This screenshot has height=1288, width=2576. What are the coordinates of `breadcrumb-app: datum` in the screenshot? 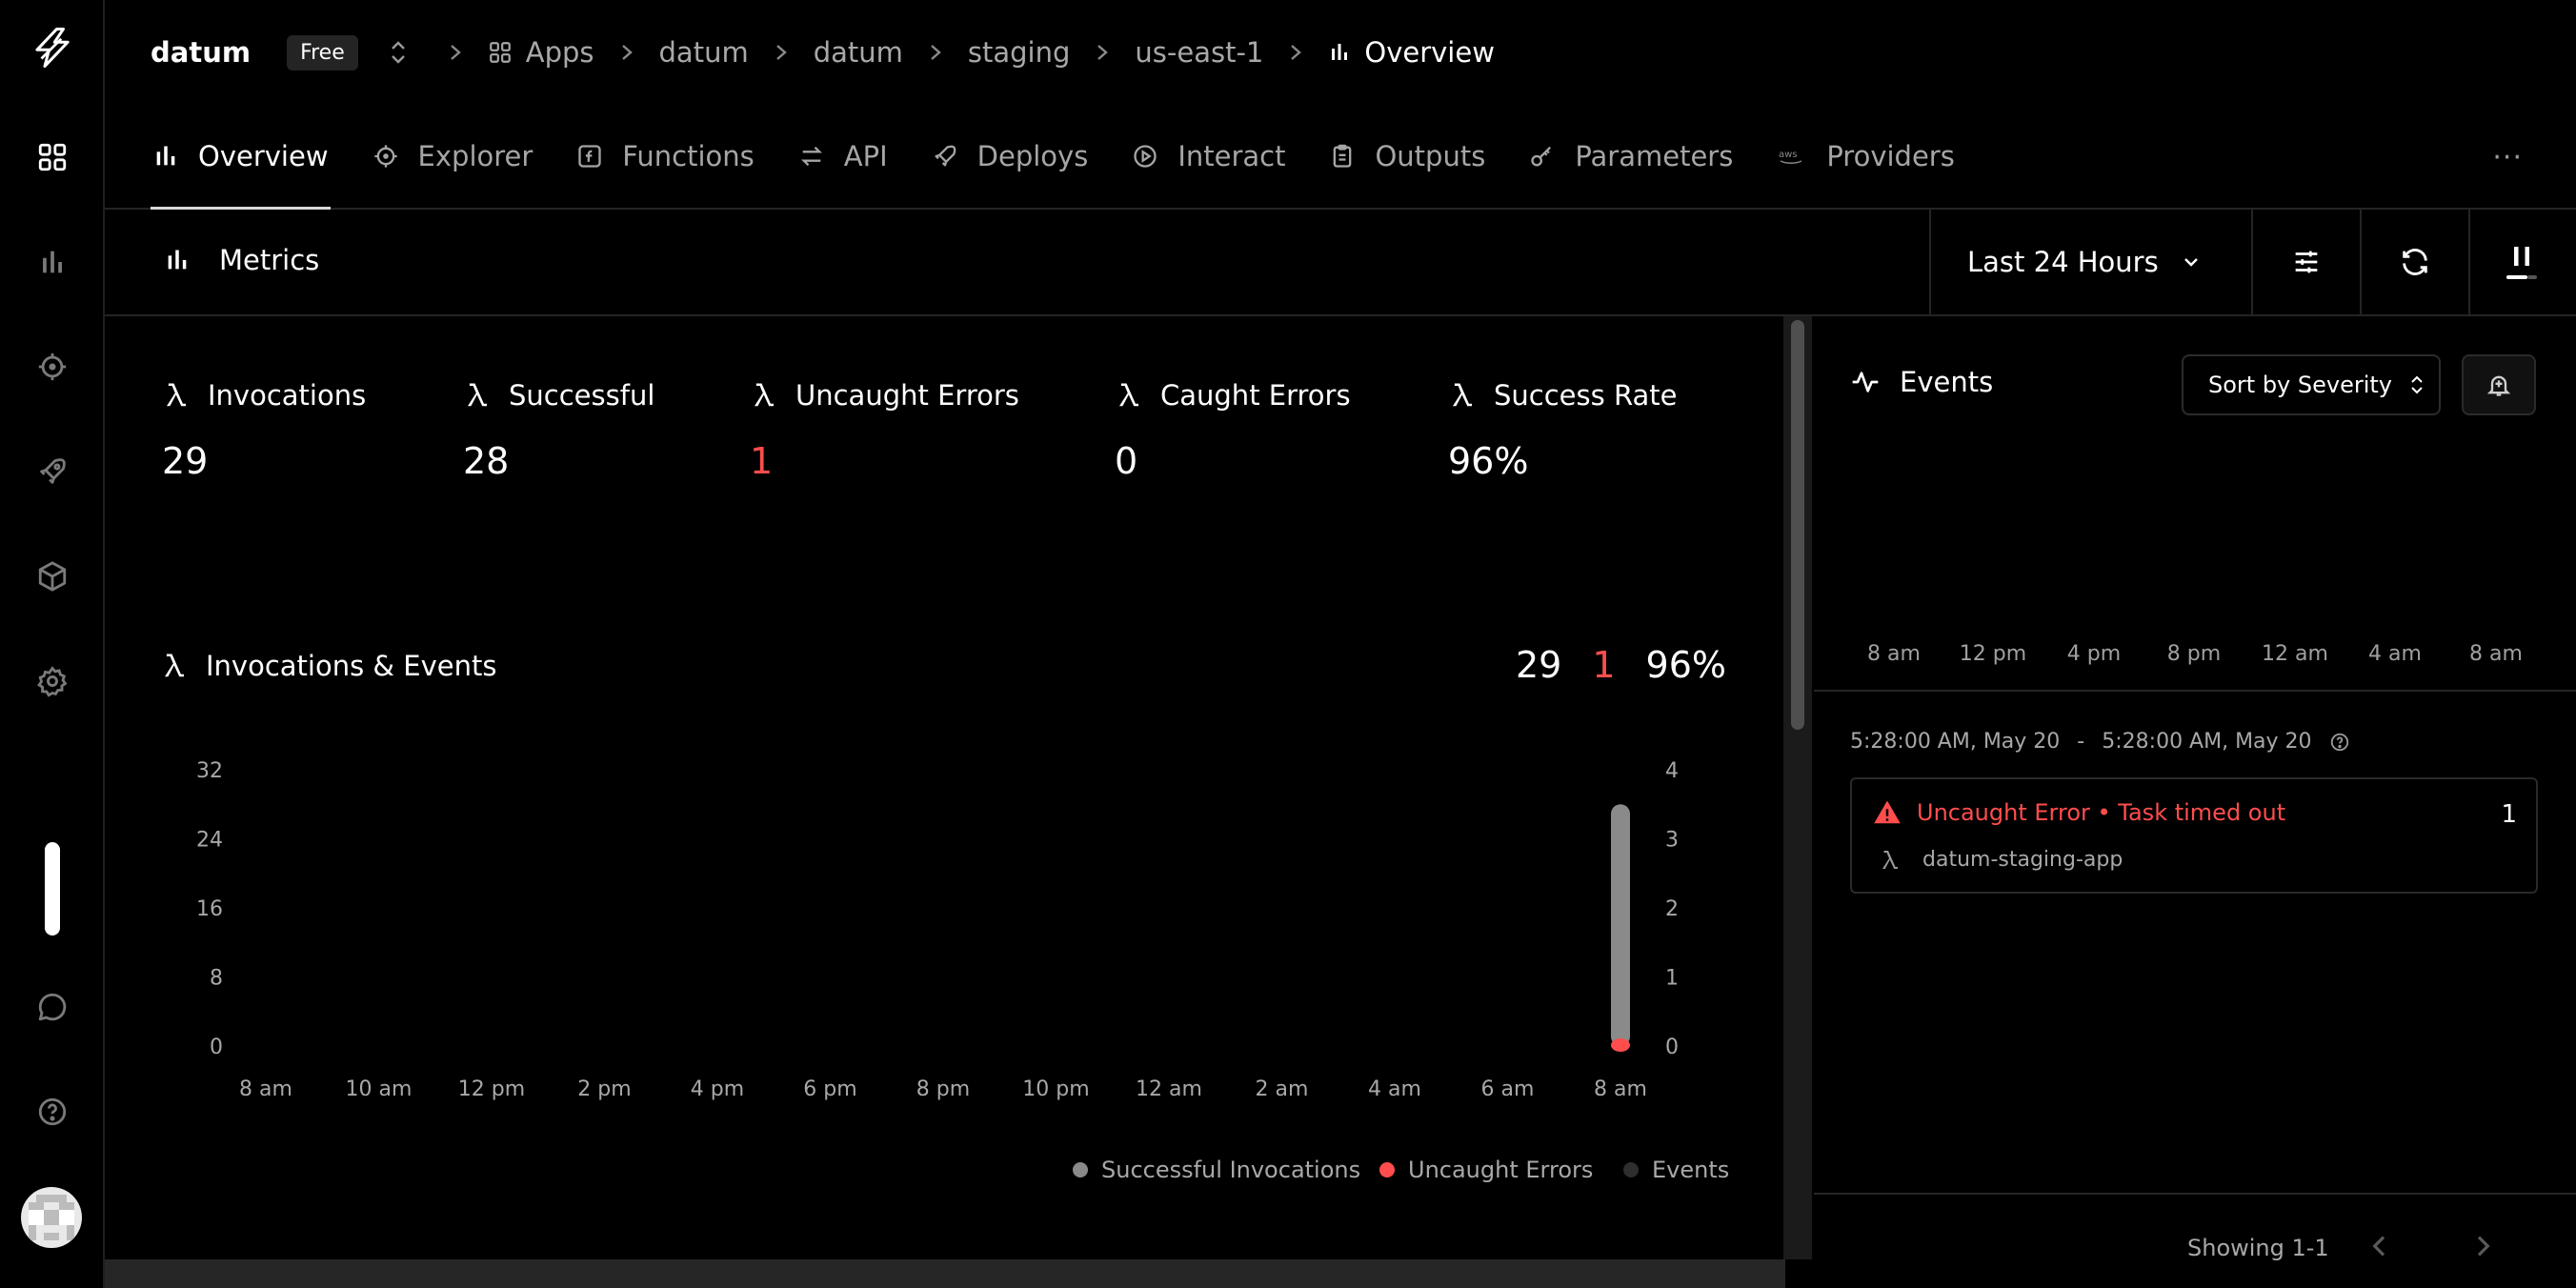 It's located at (859, 53).